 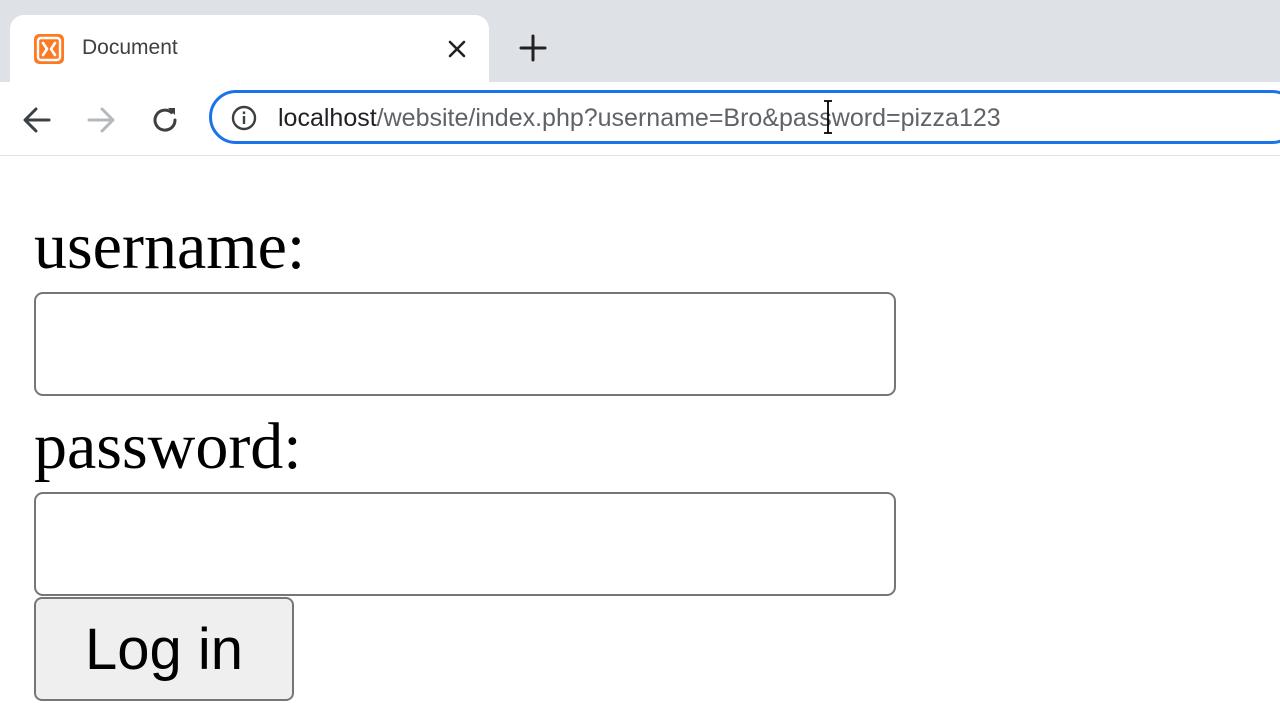 What do you see at coordinates (465, 344) in the screenshot?
I see `username-input` at bounding box center [465, 344].